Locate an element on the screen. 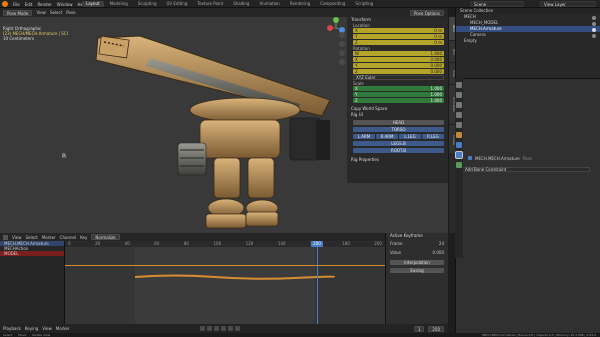  zoom-icon is located at coordinates (342, 35).